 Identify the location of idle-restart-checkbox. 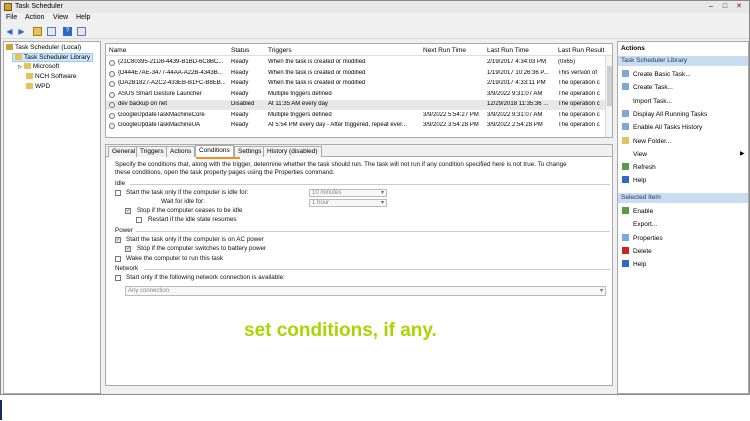
(139, 220).